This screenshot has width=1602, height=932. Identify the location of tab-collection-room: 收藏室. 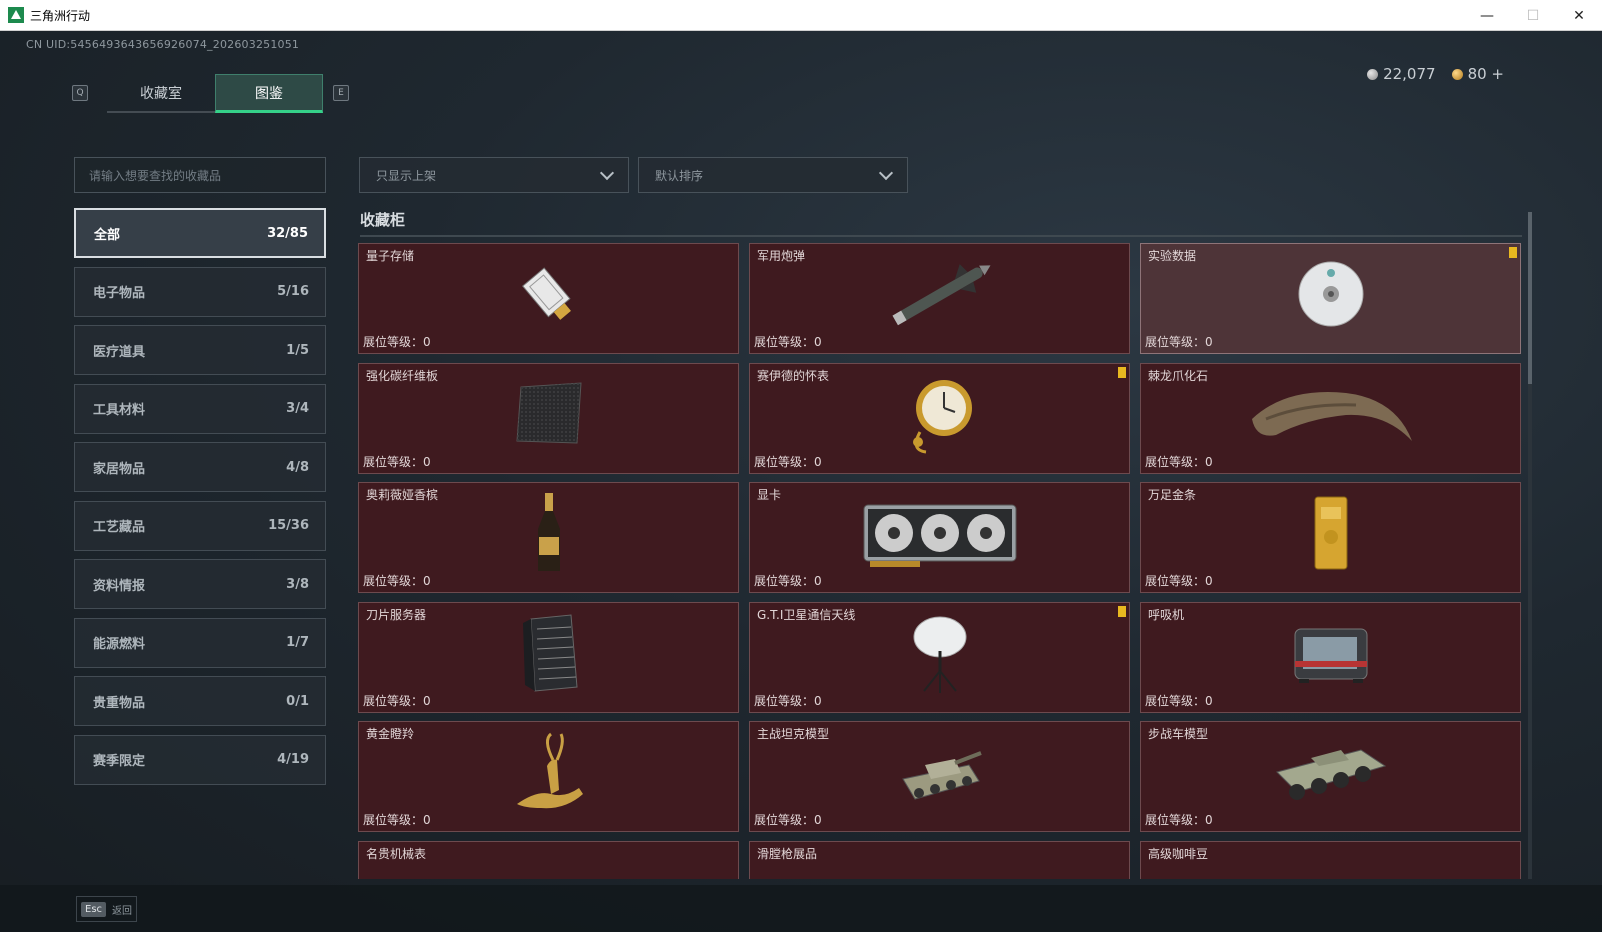
(161, 93).